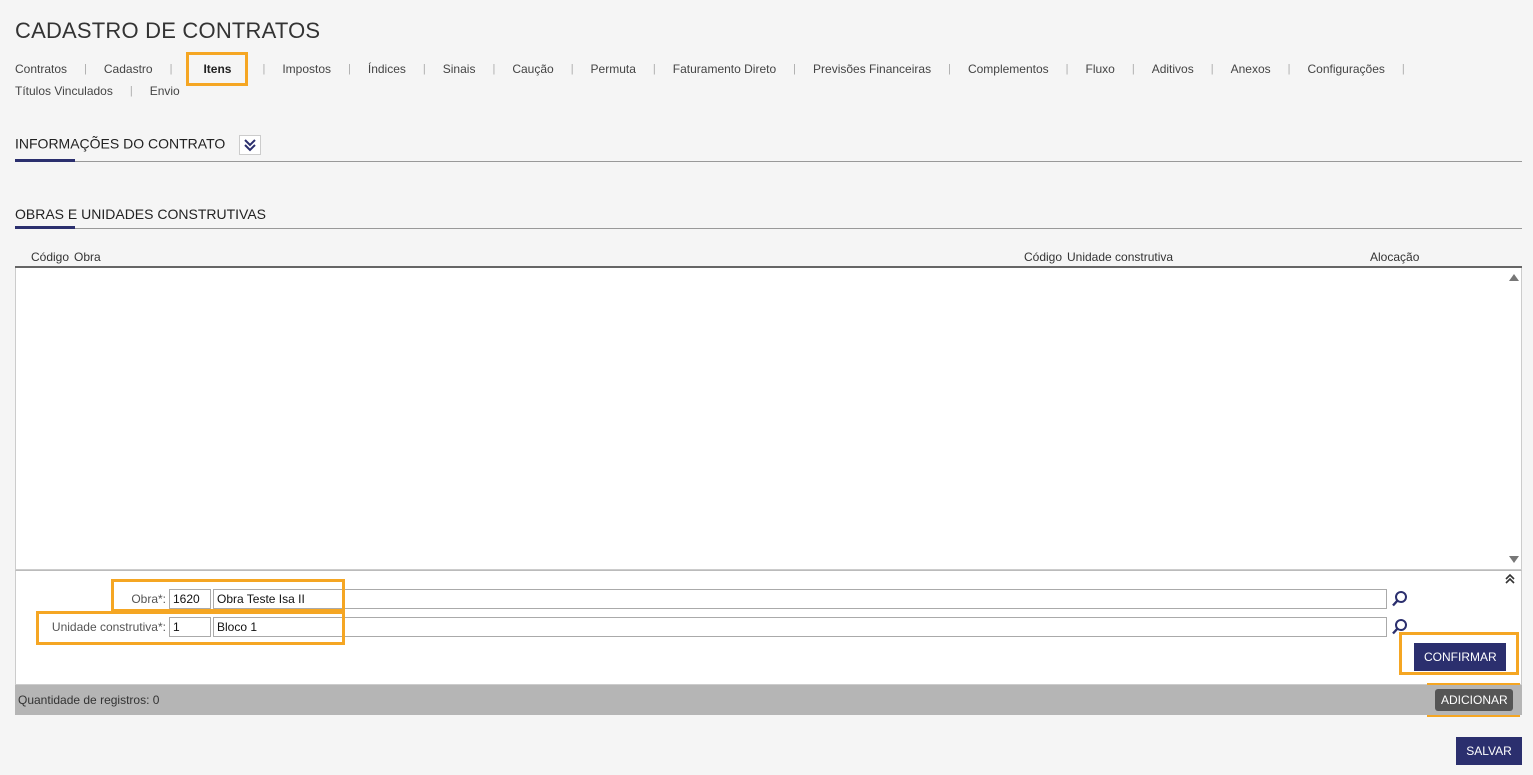 This screenshot has height=775, width=1533. I want to click on tab-caucao: Caução |, so click(551, 69).